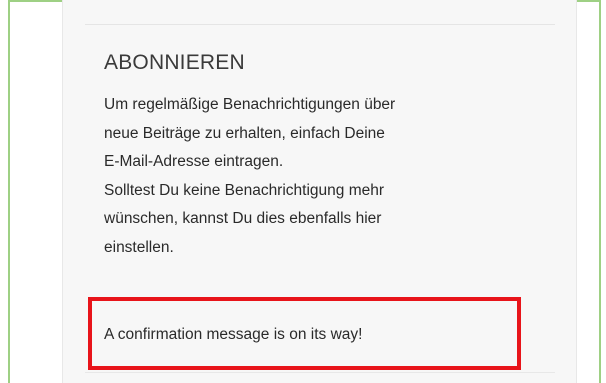 This screenshot has height=383, width=606. Describe the element at coordinates (174, 62) in the screenshot. I see `widget-title: ABONNIEREN` at that location.